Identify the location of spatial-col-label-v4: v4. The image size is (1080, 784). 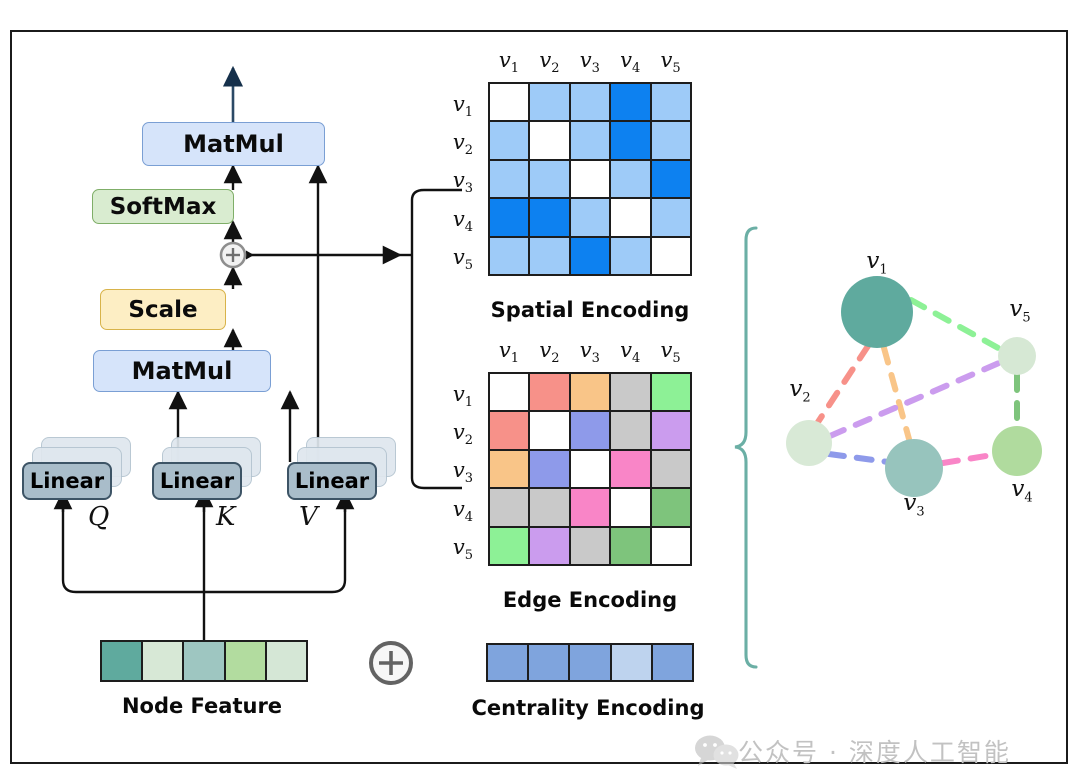
(630, 62).